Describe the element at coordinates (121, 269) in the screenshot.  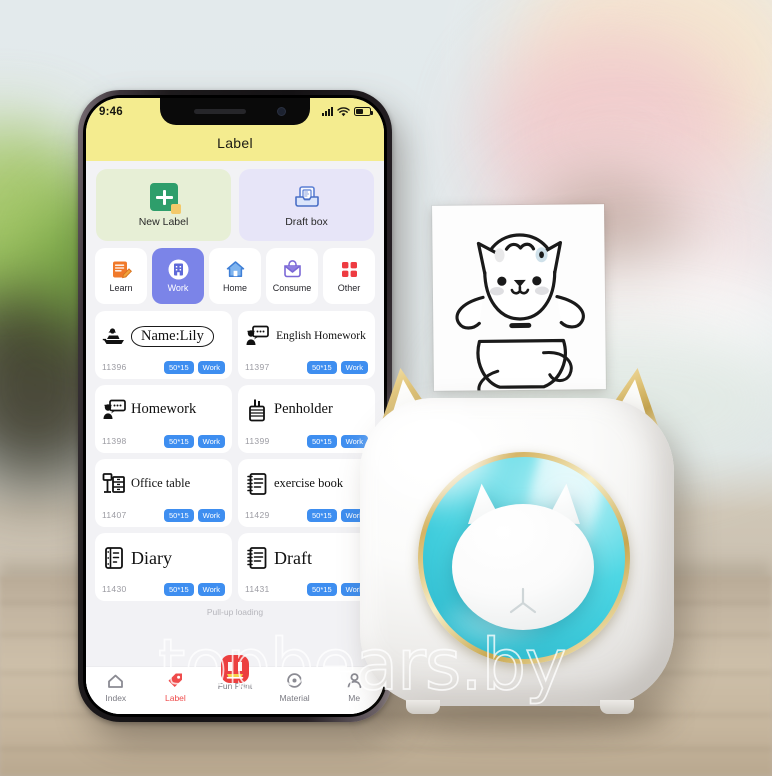
I see `notebook-pencil-icon` at that location.